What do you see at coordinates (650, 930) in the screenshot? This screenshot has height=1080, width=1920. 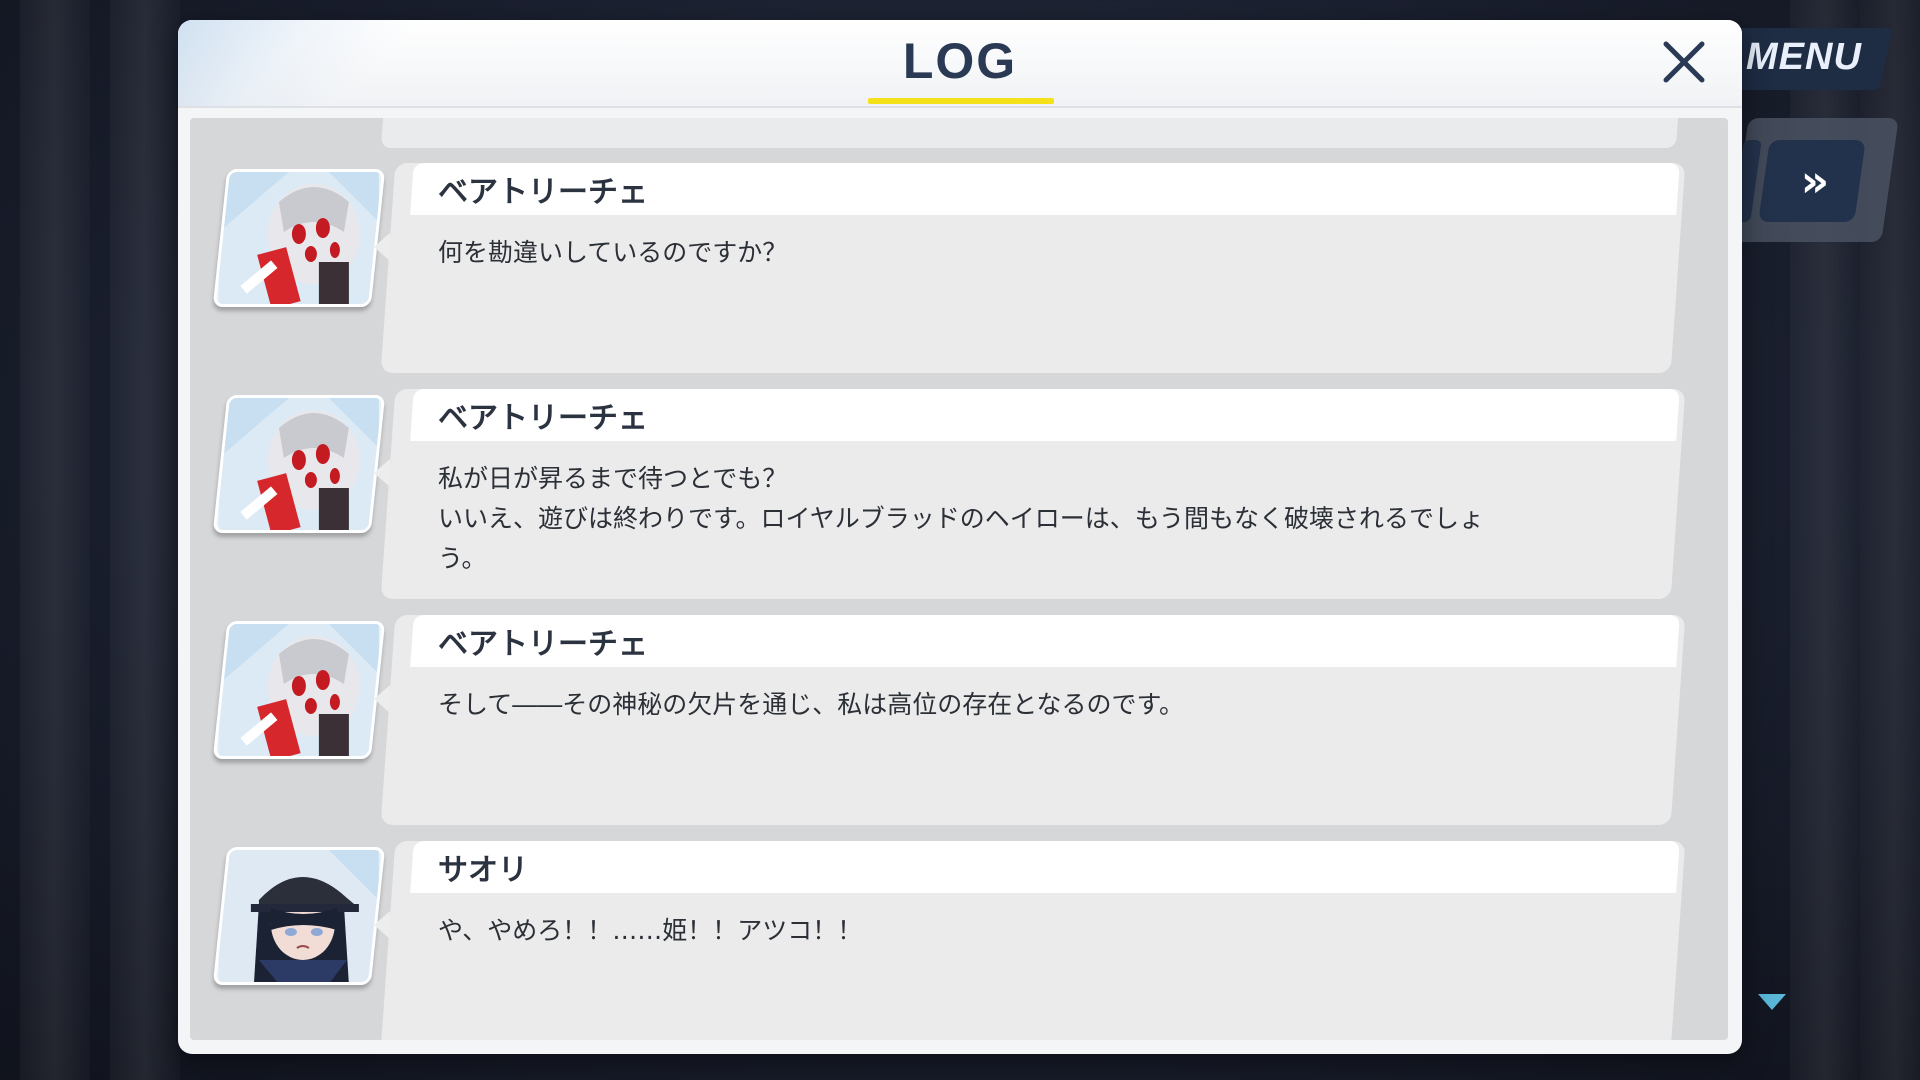 I see `message-text: や、やめろ！！……姫！！アツコ！！` at bounding box center [650, 930].